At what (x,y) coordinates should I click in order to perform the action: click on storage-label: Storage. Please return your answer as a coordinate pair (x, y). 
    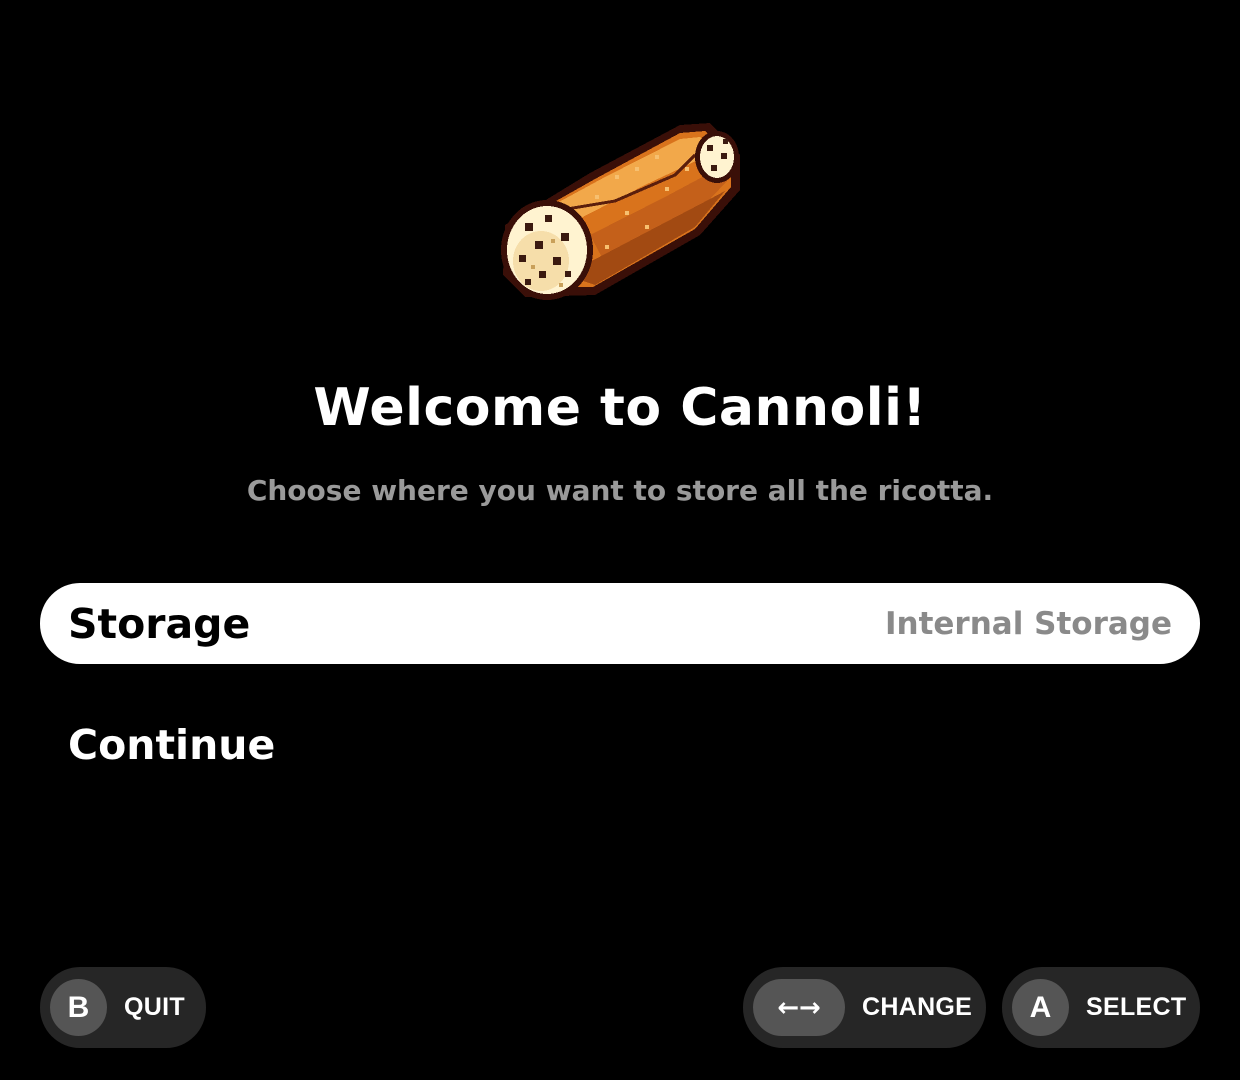
    Looking at the image, I should click on (159, 623).